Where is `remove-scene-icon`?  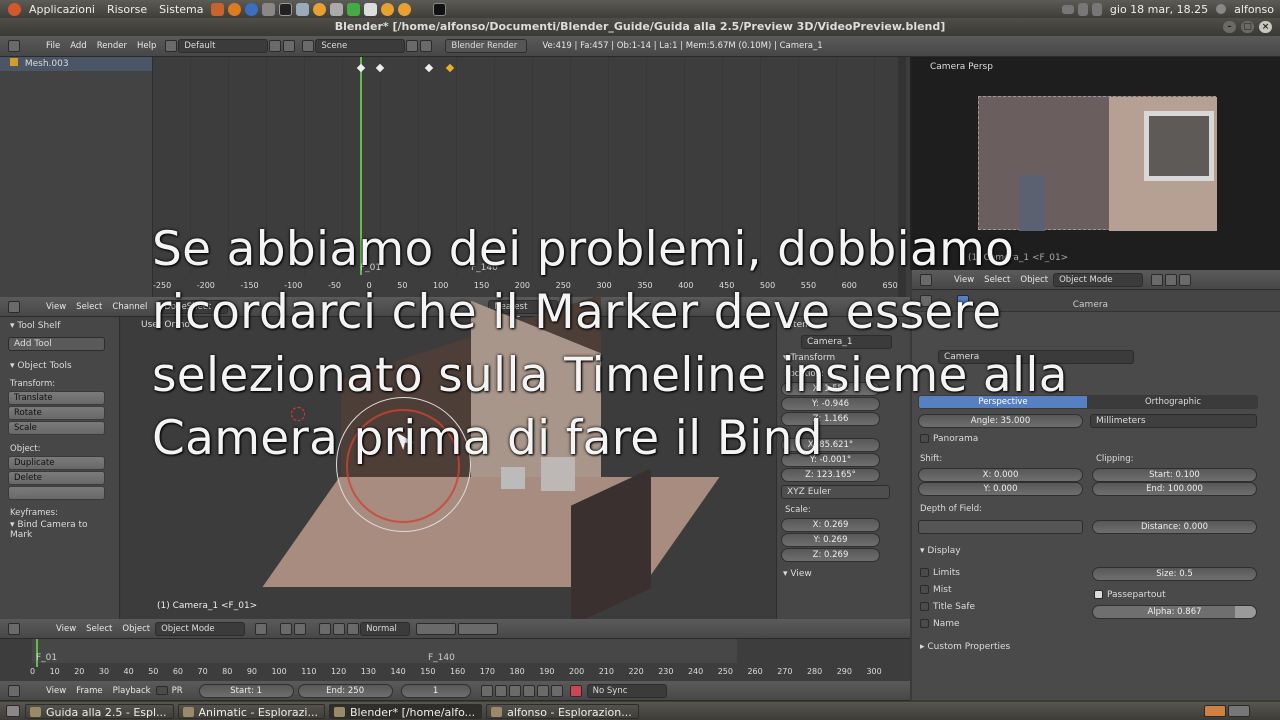
remove-scene-icon is located at coordinates (426, 46).